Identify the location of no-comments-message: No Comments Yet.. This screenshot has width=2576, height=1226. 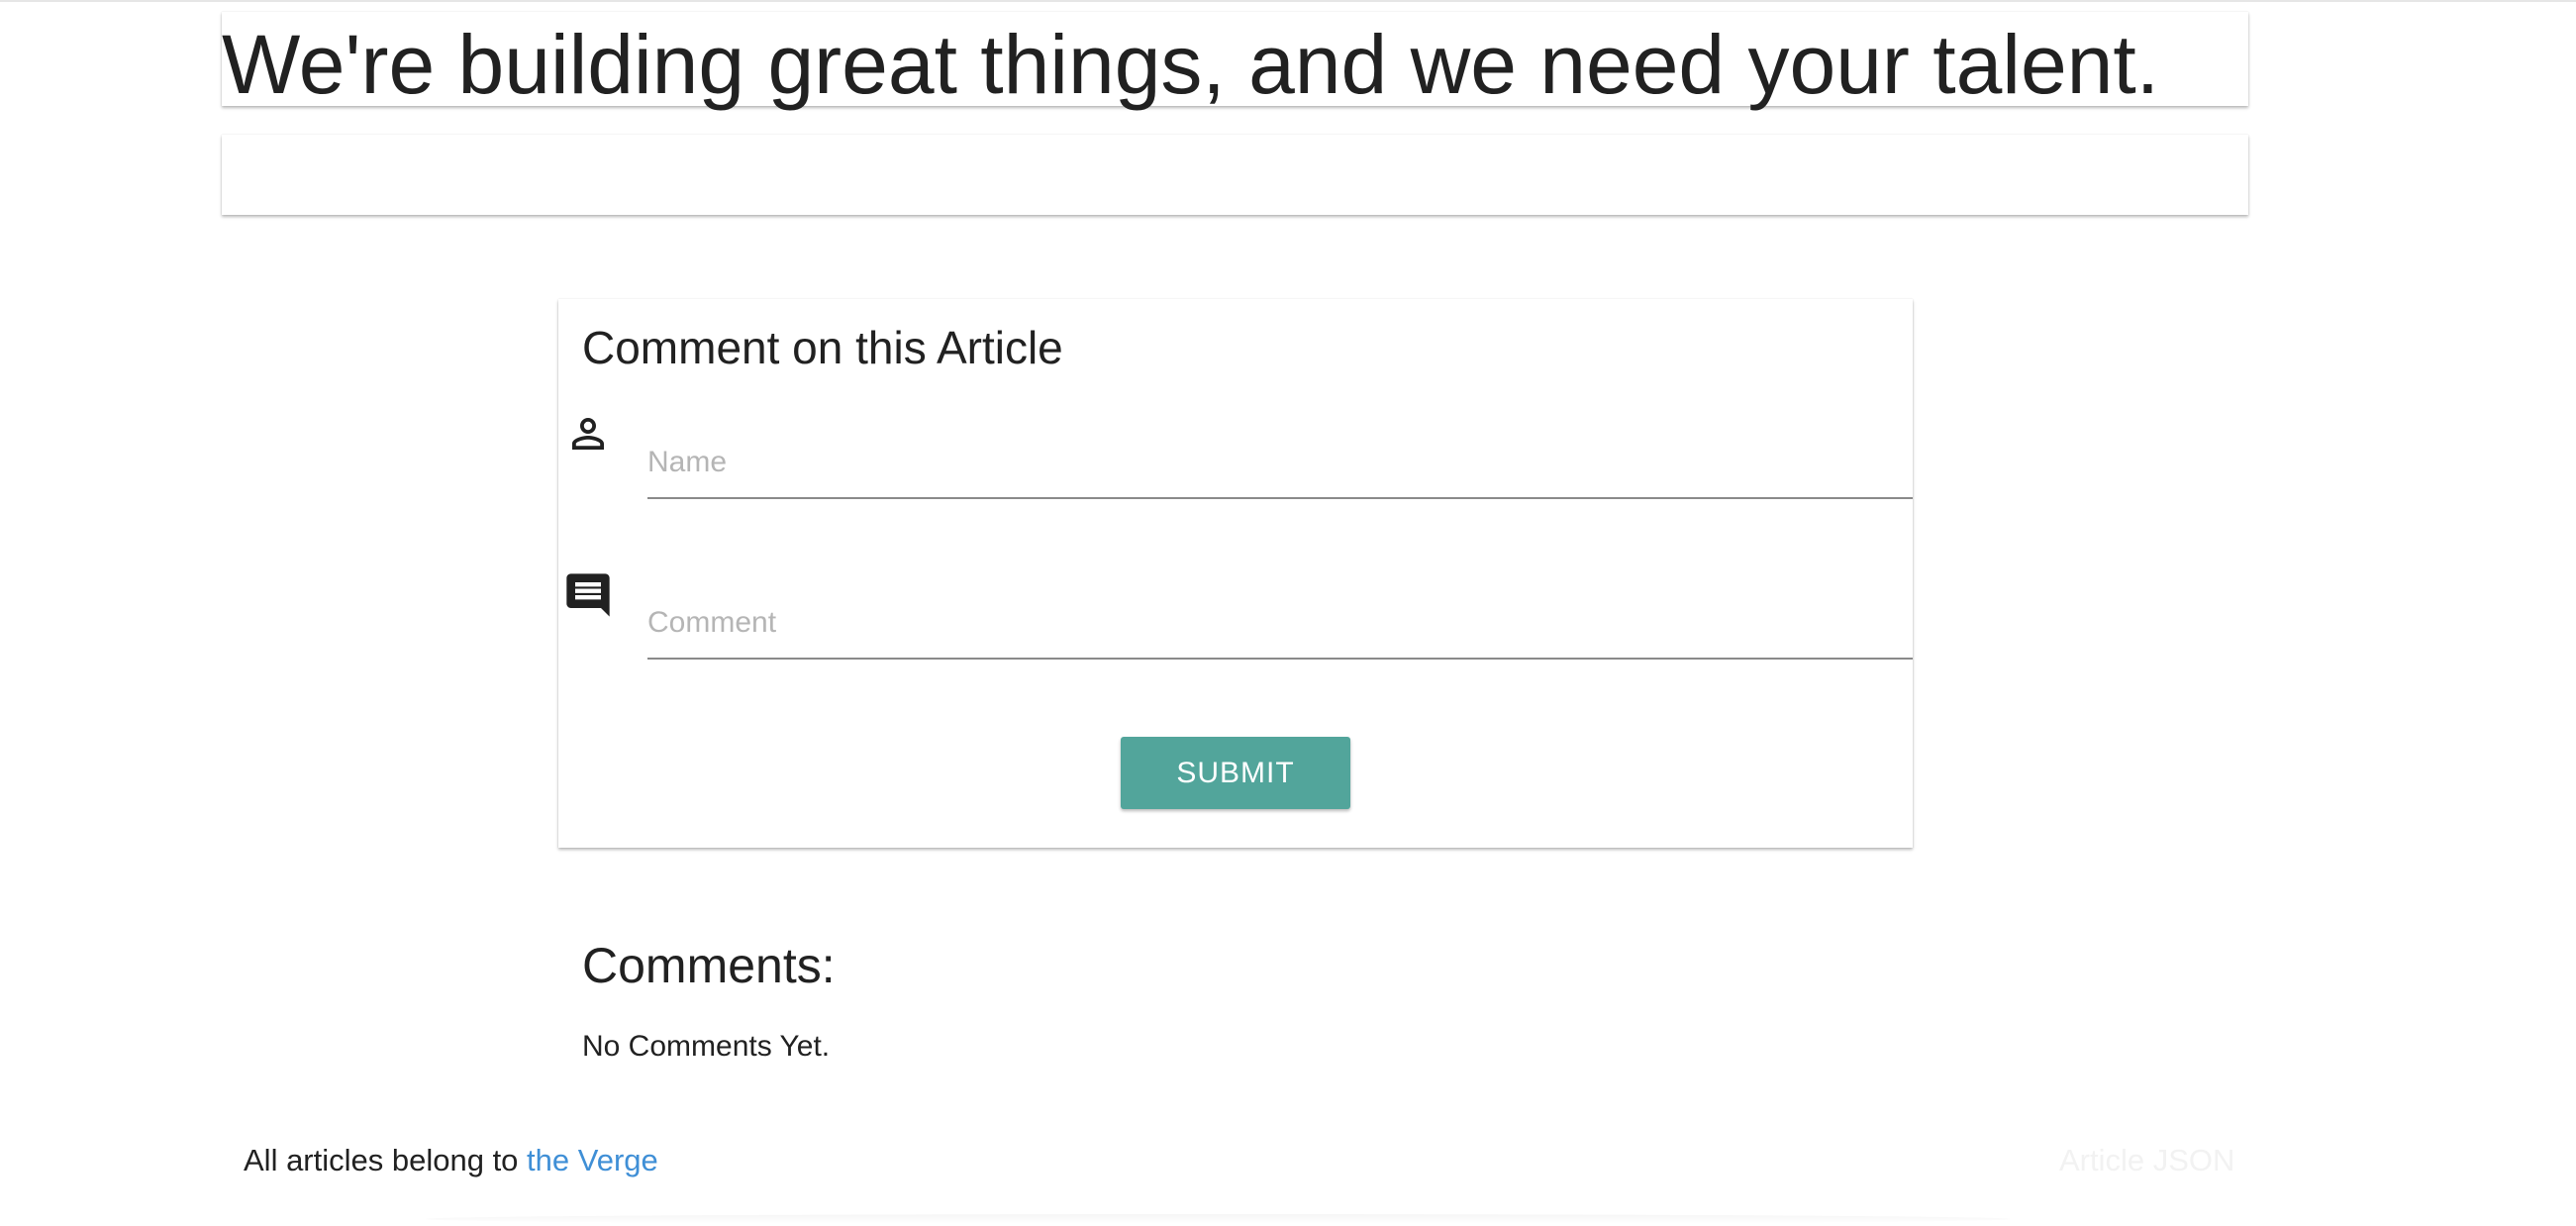
(706, 1046).